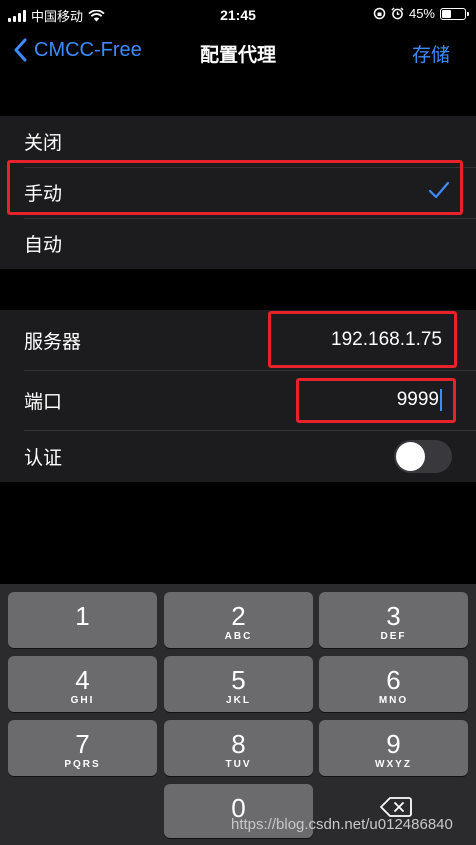 The height and width of the screenshot is (845, 476). I want to click on option-label: 手动, so click(43, 194).